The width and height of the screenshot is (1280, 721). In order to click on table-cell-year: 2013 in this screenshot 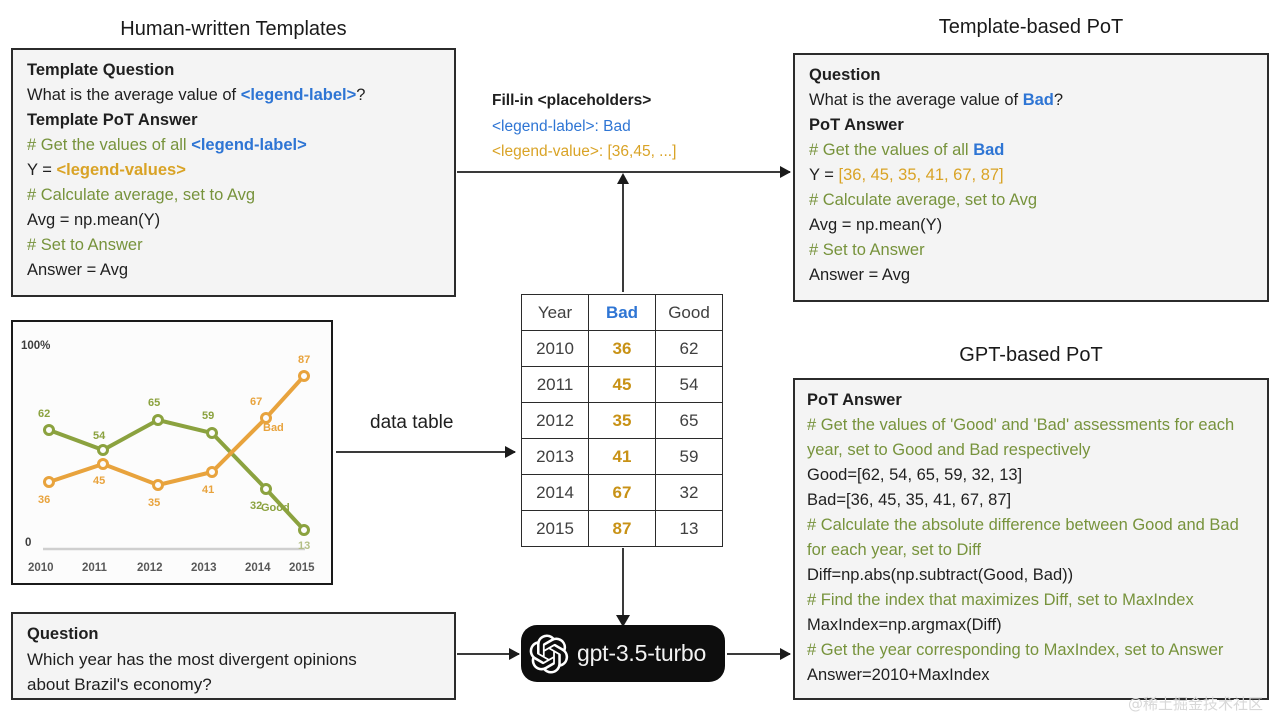, I will do `click(555, 456)`.